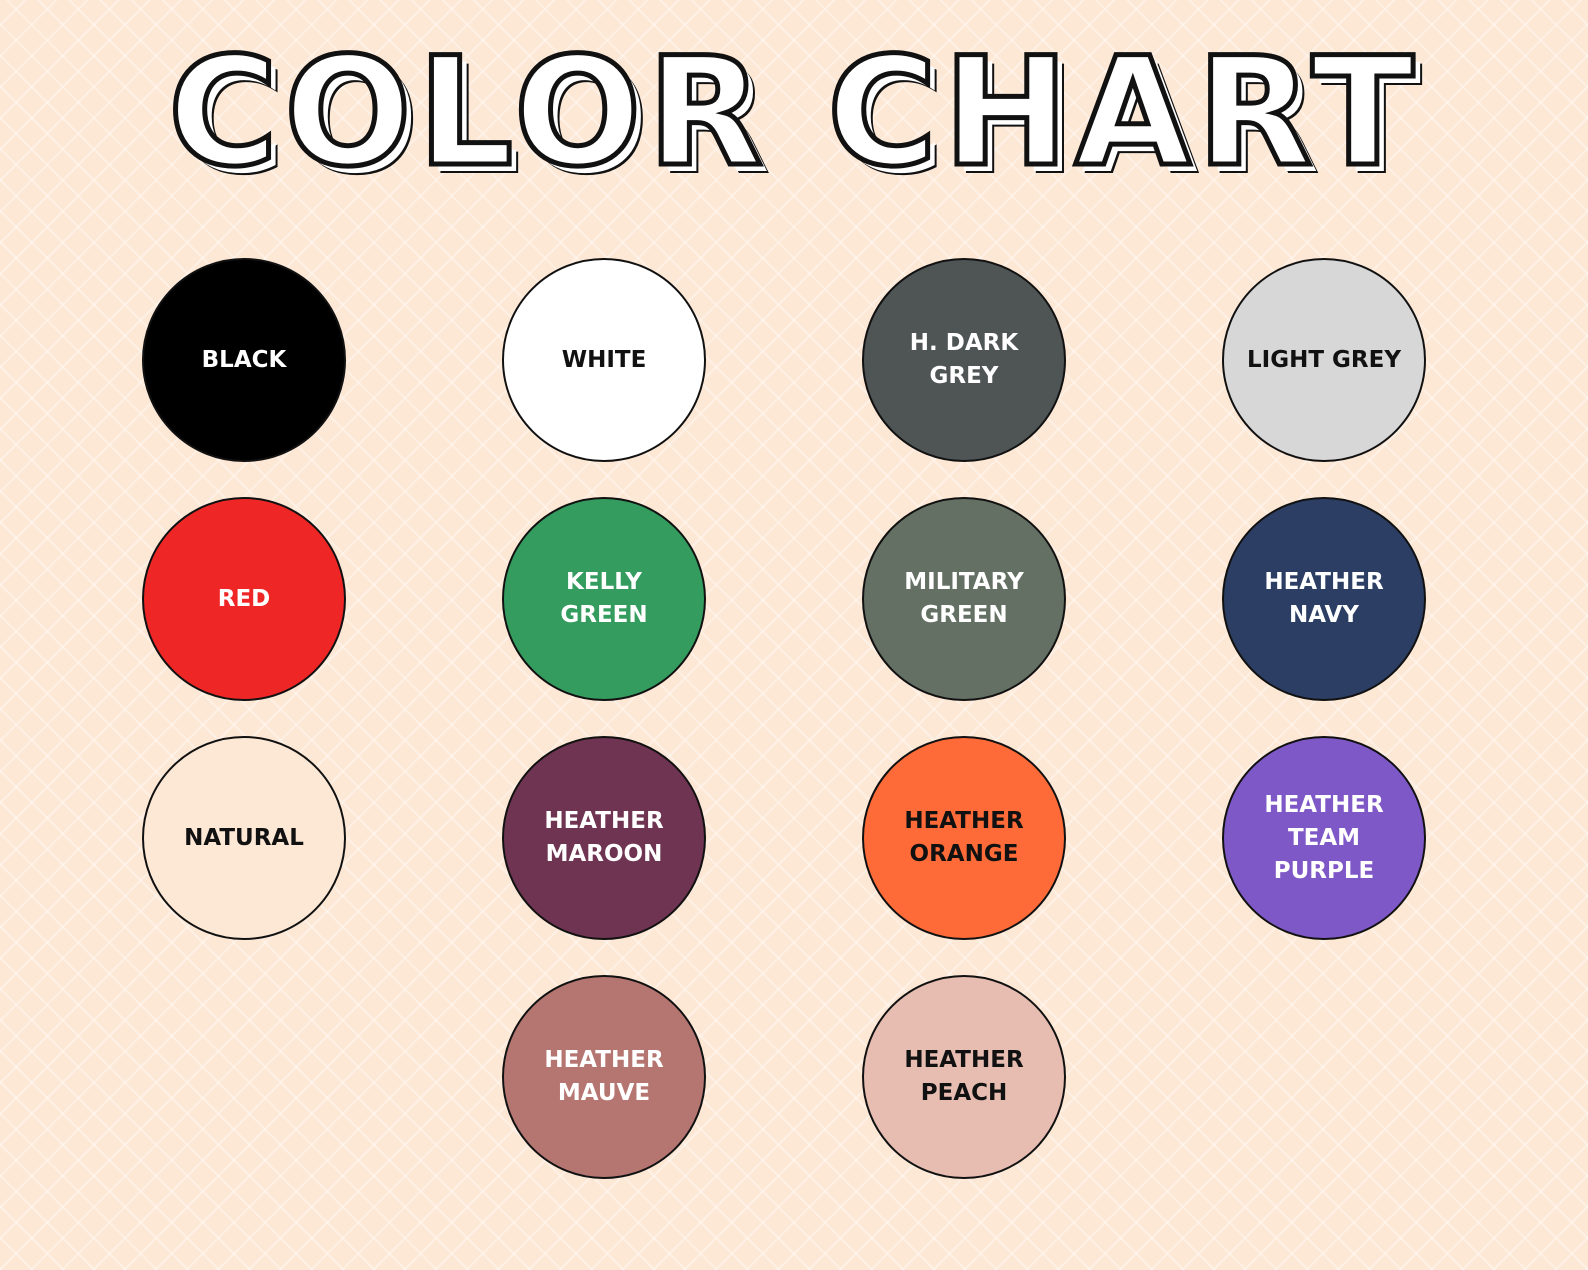 The height and width of the screenshot is (1270, 1588). What do you see at coordinates (604, 838) in the screenshot?
I see `swatch-heather-maroon: HEATHER MAROON` at bounding box center [604, 838].